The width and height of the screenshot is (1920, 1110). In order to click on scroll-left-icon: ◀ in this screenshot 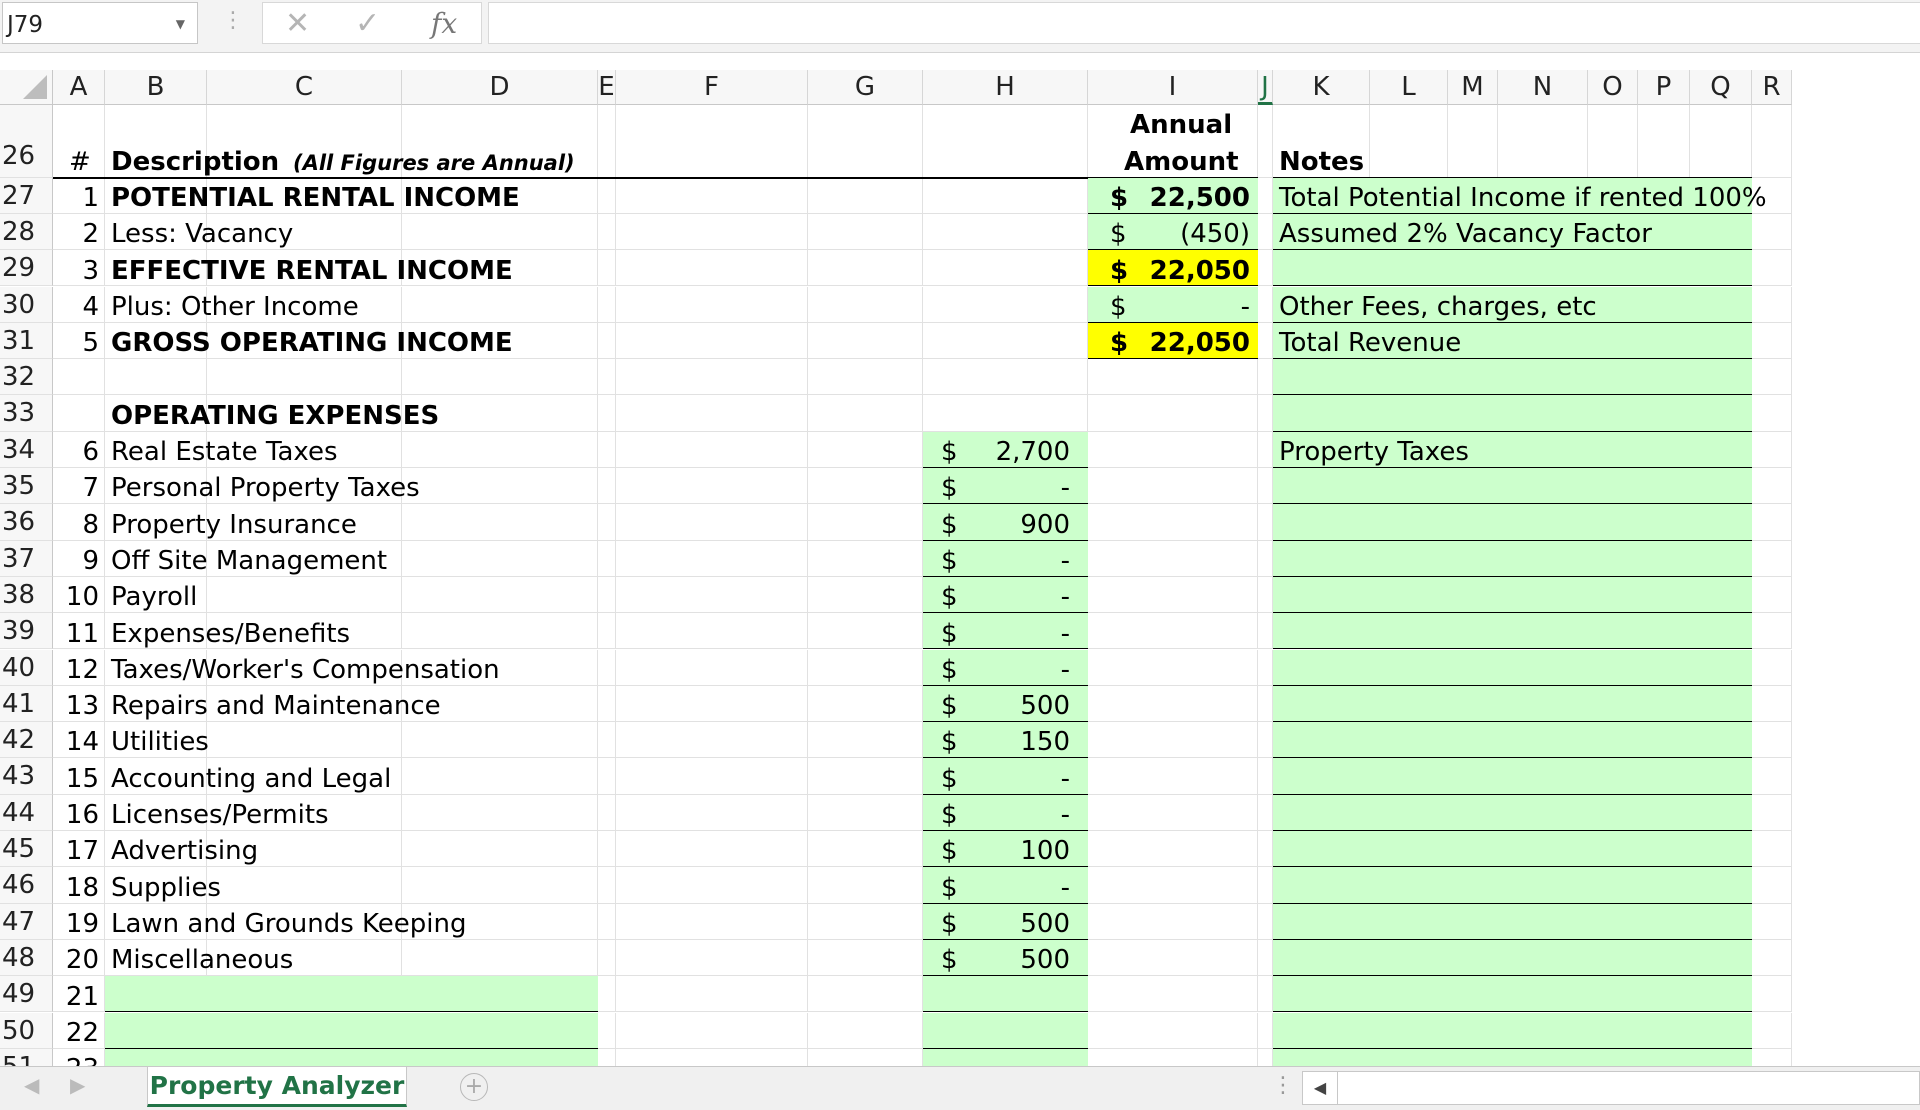, I will do `click(1320, 1088)`.